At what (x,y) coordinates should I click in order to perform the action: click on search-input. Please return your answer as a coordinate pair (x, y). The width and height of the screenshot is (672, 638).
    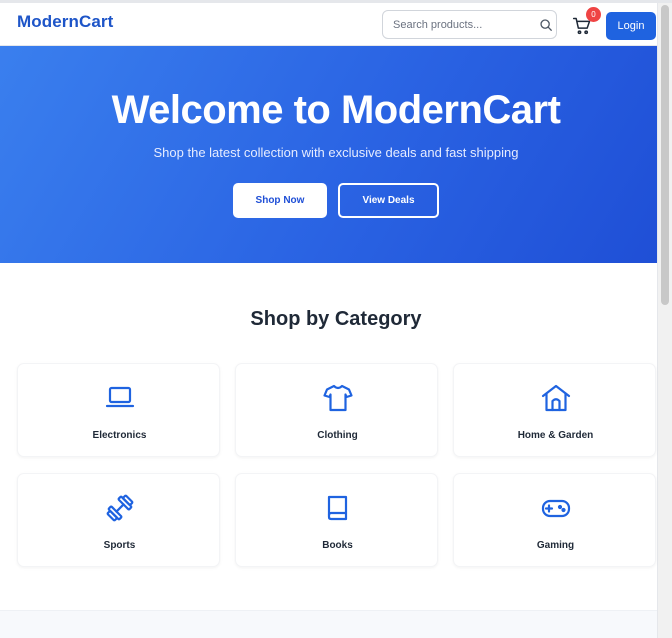
    Looking at the image, I should click on (463, 25).